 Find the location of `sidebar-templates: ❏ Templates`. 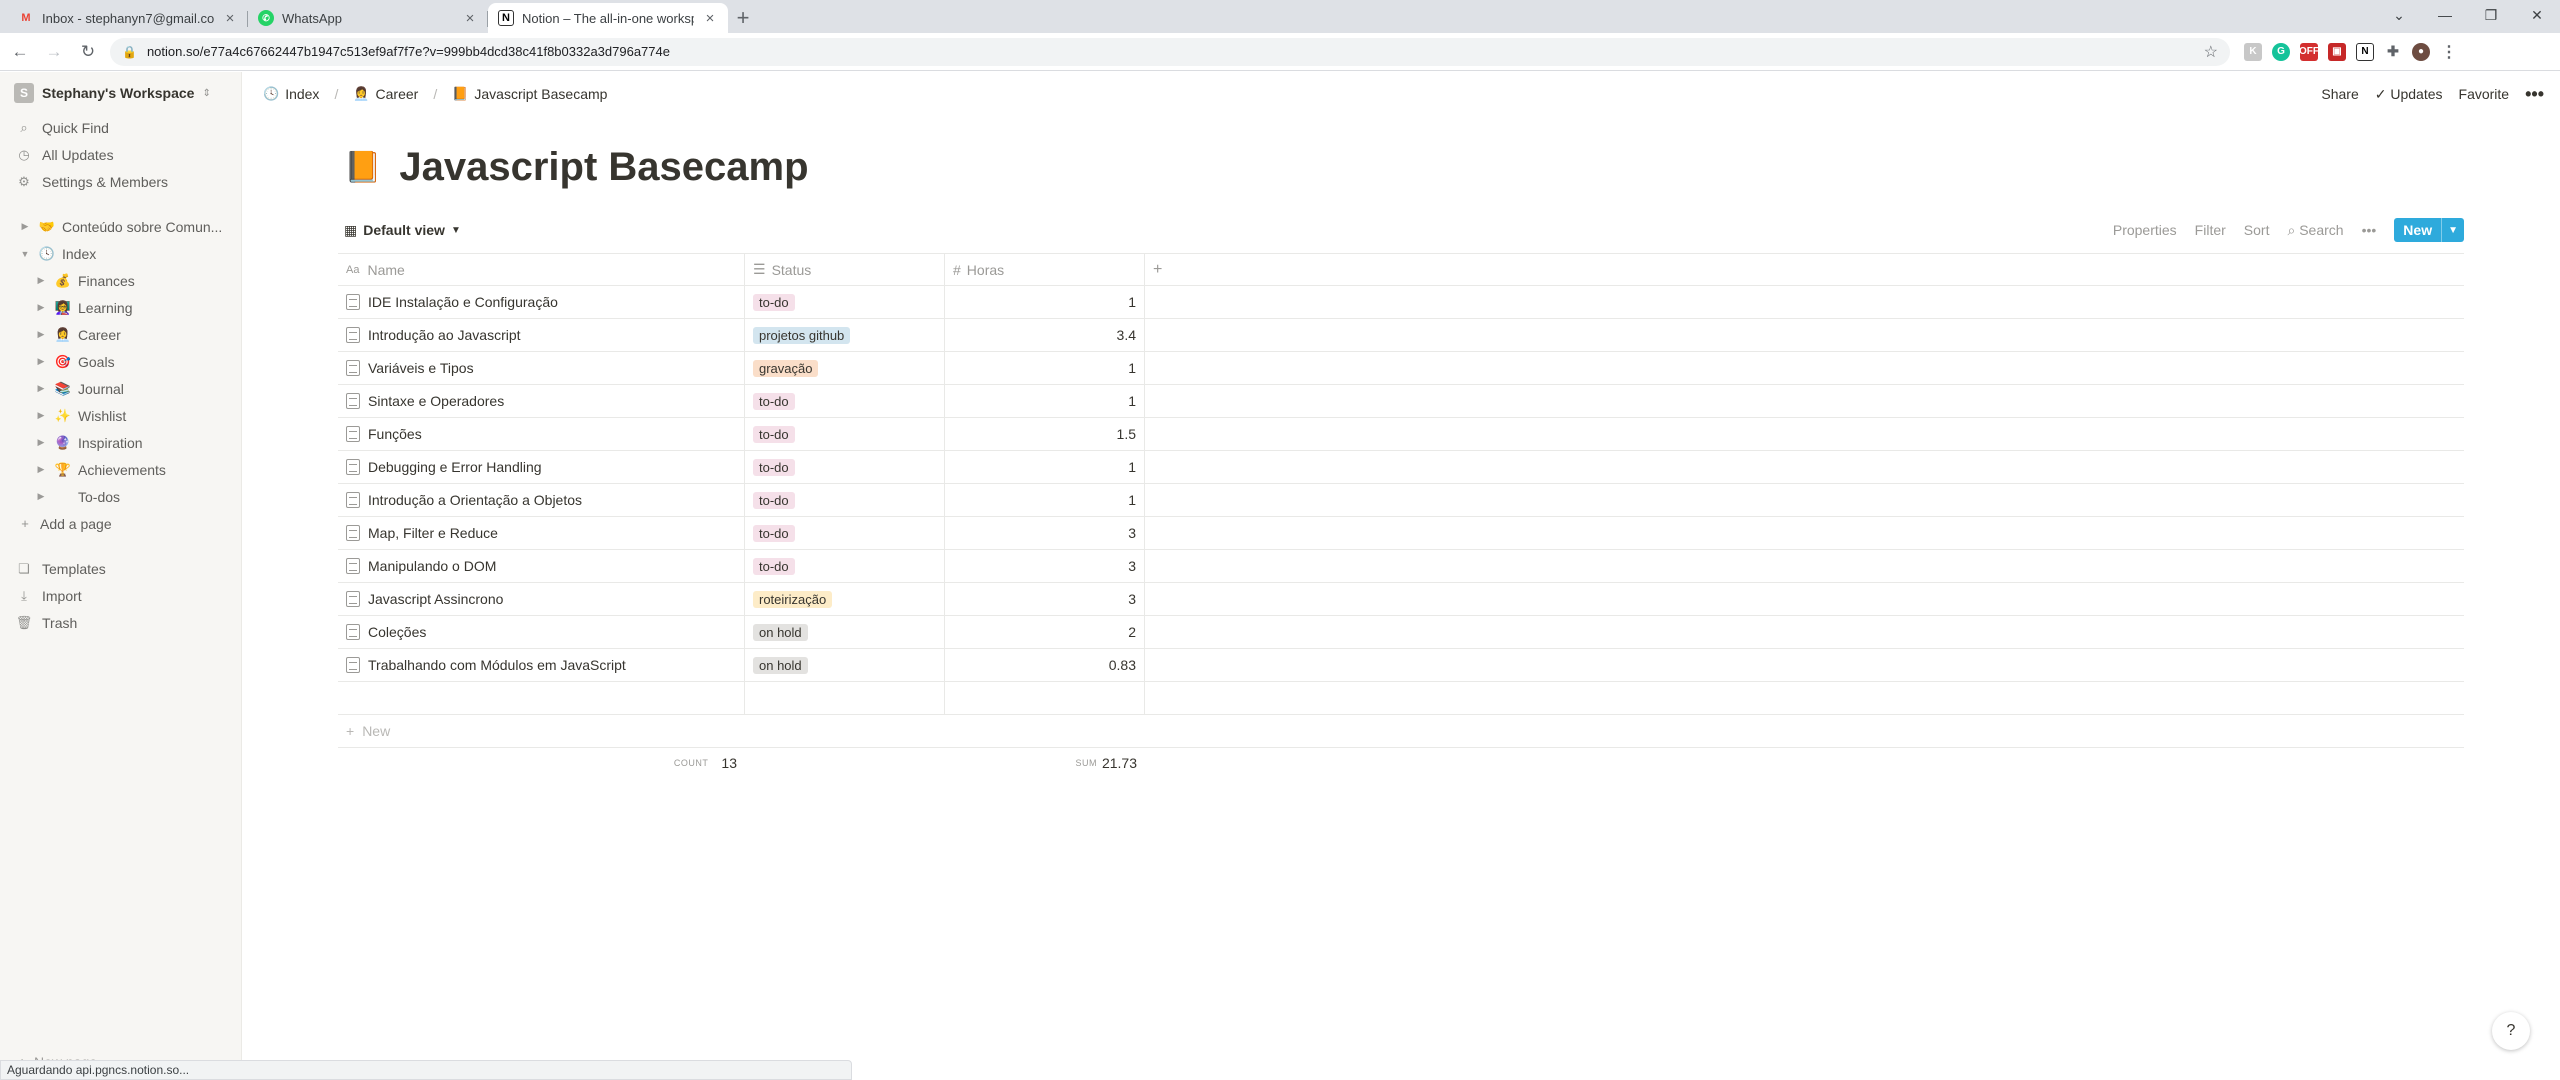

sidebar-templates: ❏ Templates is located at coordinates (120, 568).